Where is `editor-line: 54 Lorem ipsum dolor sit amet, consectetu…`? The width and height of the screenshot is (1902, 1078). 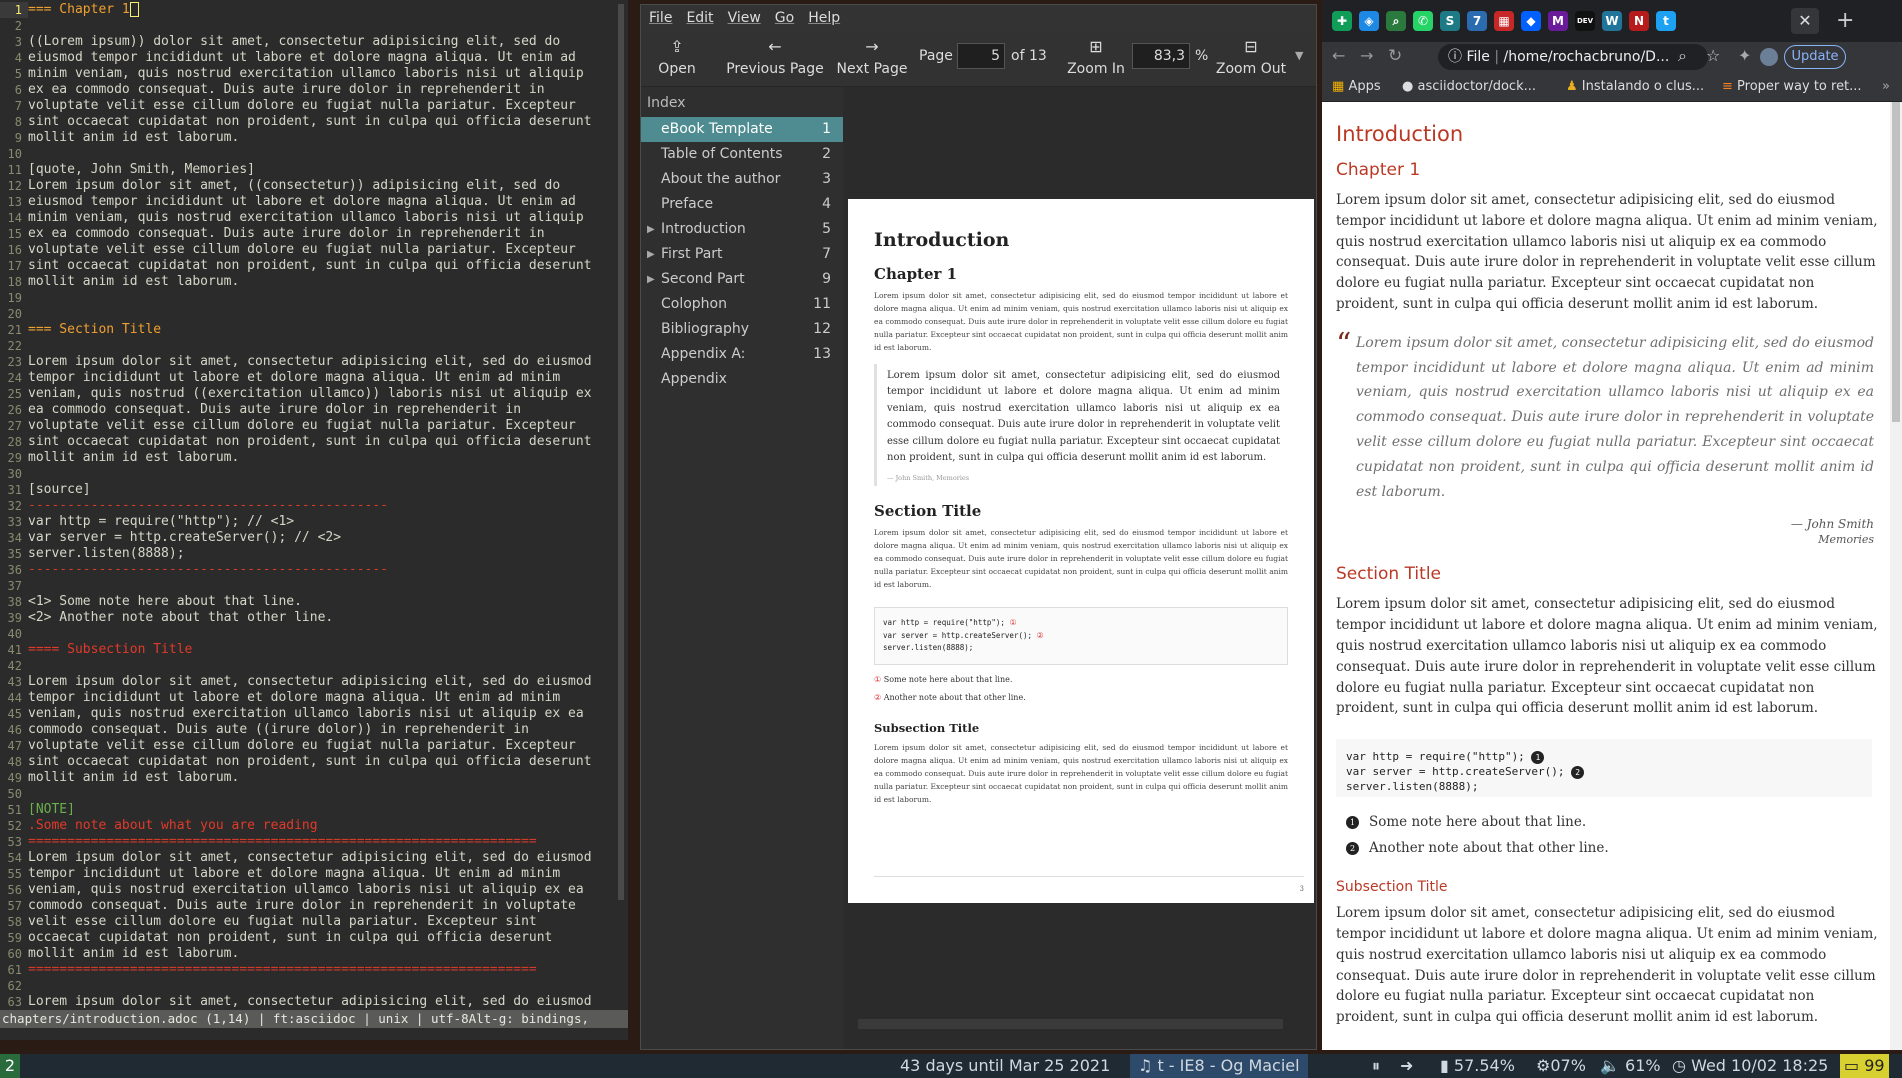
editor-line: 54 Lorem ipsum dolor sit amet, consectetu… is located at coordinates (313, 858).